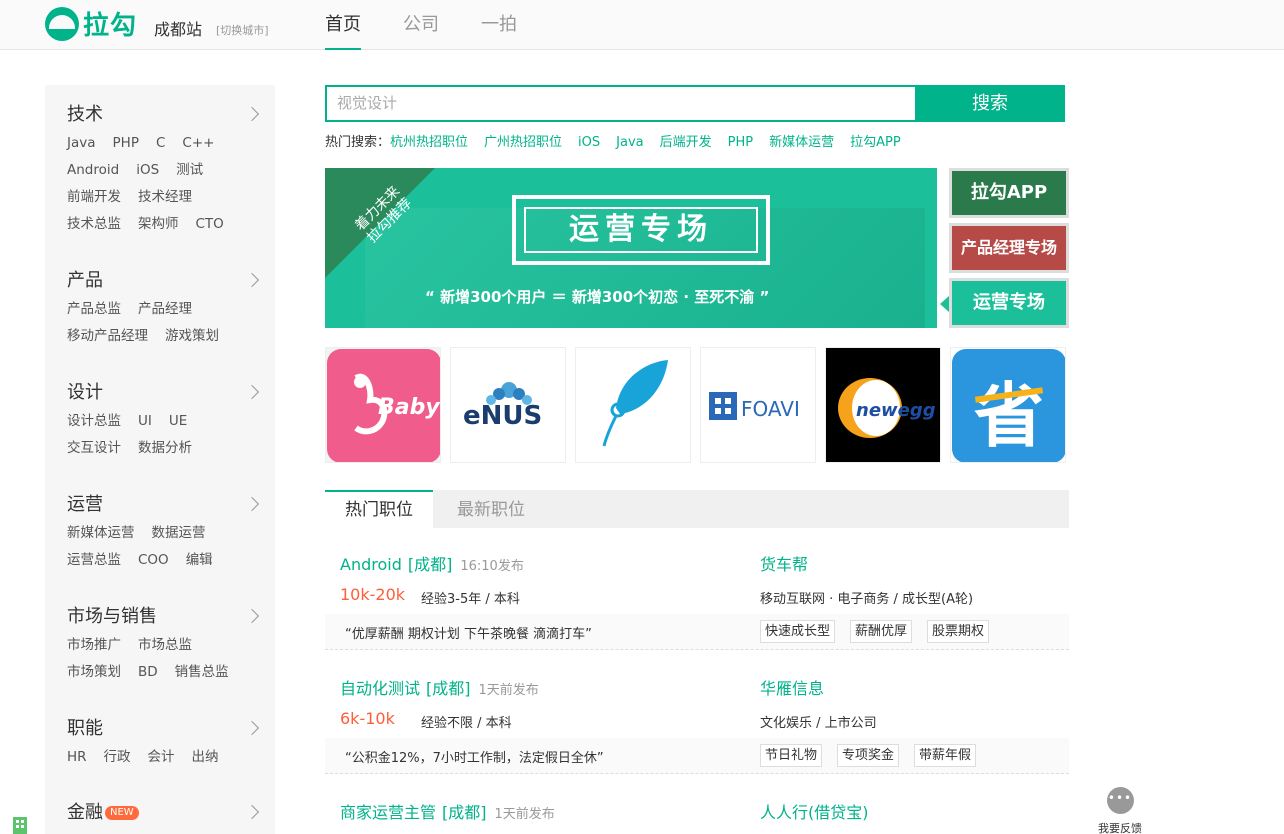 The width and height of the screenshot is (1284, 834). Describe the element at coordinates (94, 672) in the screenshot. I see `job-link: 市场策划` at that location.